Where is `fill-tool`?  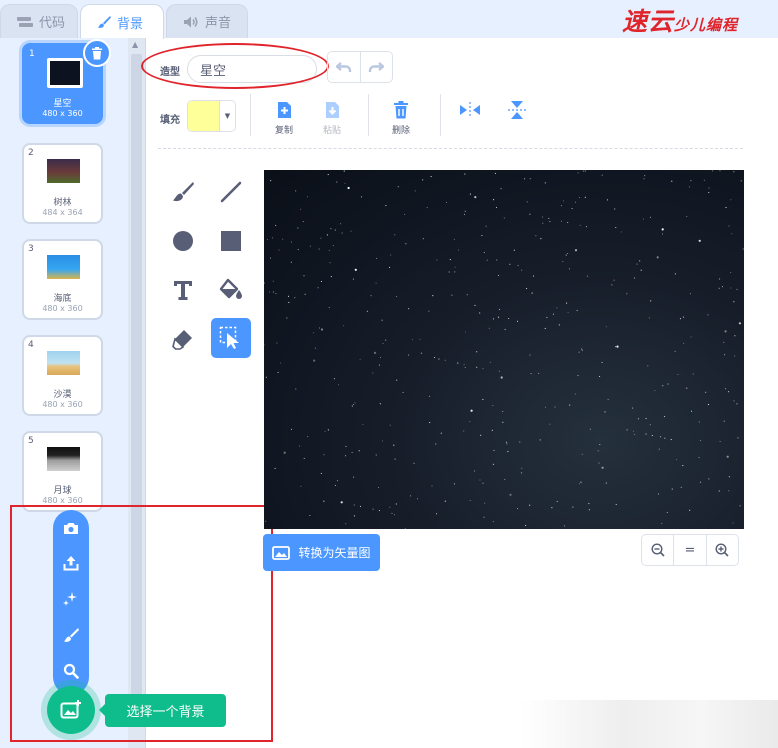
fill-tool is located at coordinates (231, 290).